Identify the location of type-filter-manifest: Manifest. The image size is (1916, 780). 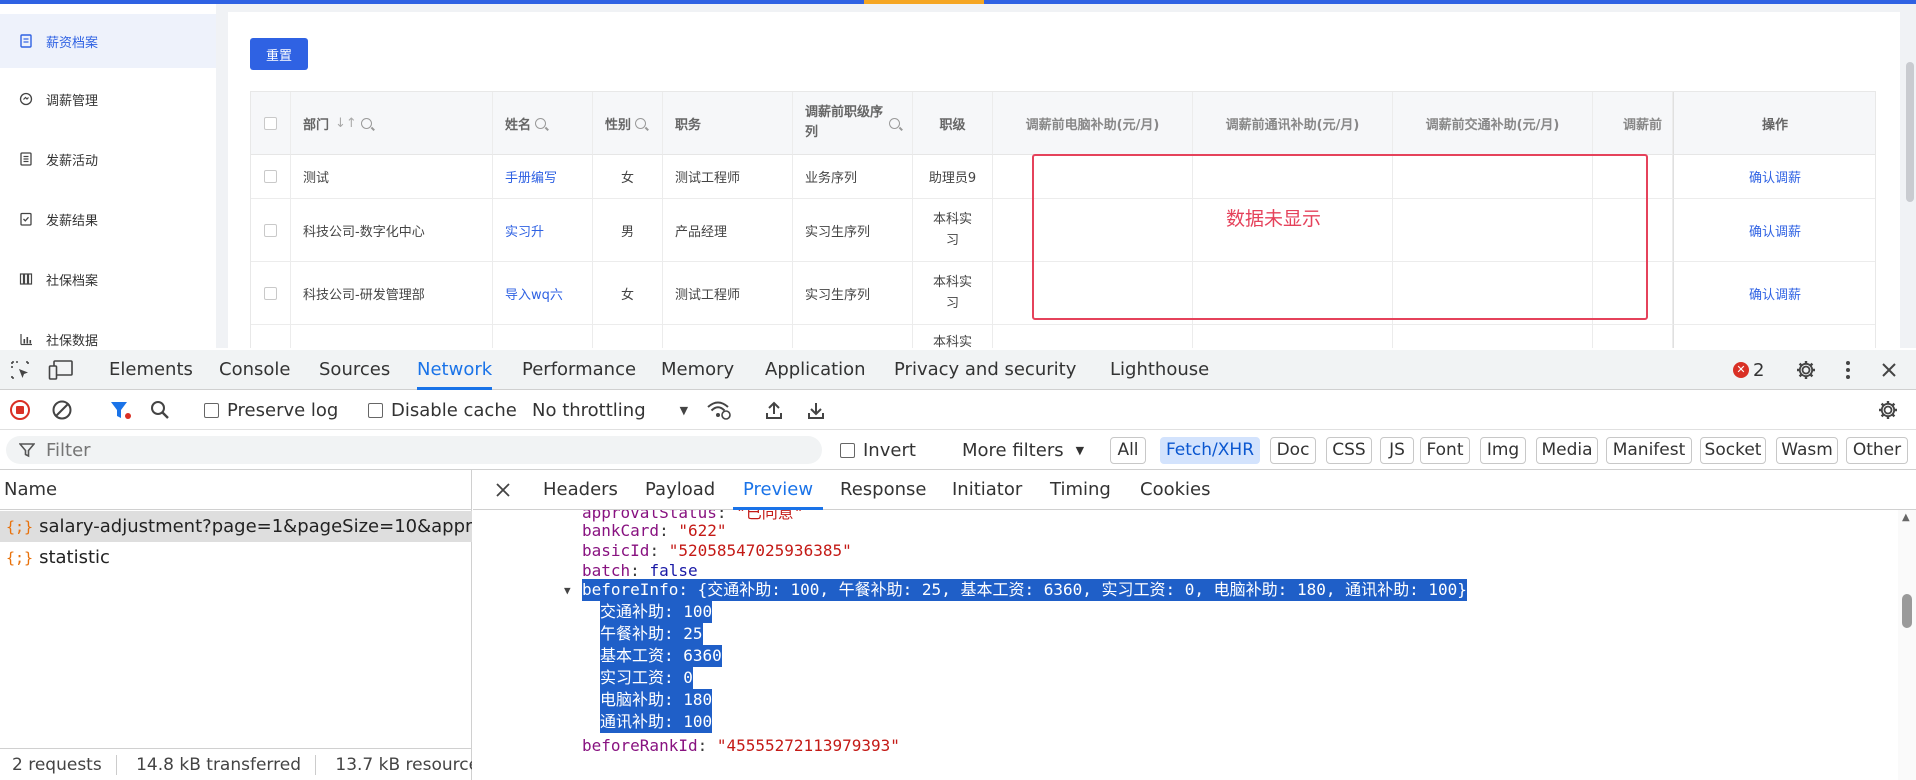
(1649, 450).